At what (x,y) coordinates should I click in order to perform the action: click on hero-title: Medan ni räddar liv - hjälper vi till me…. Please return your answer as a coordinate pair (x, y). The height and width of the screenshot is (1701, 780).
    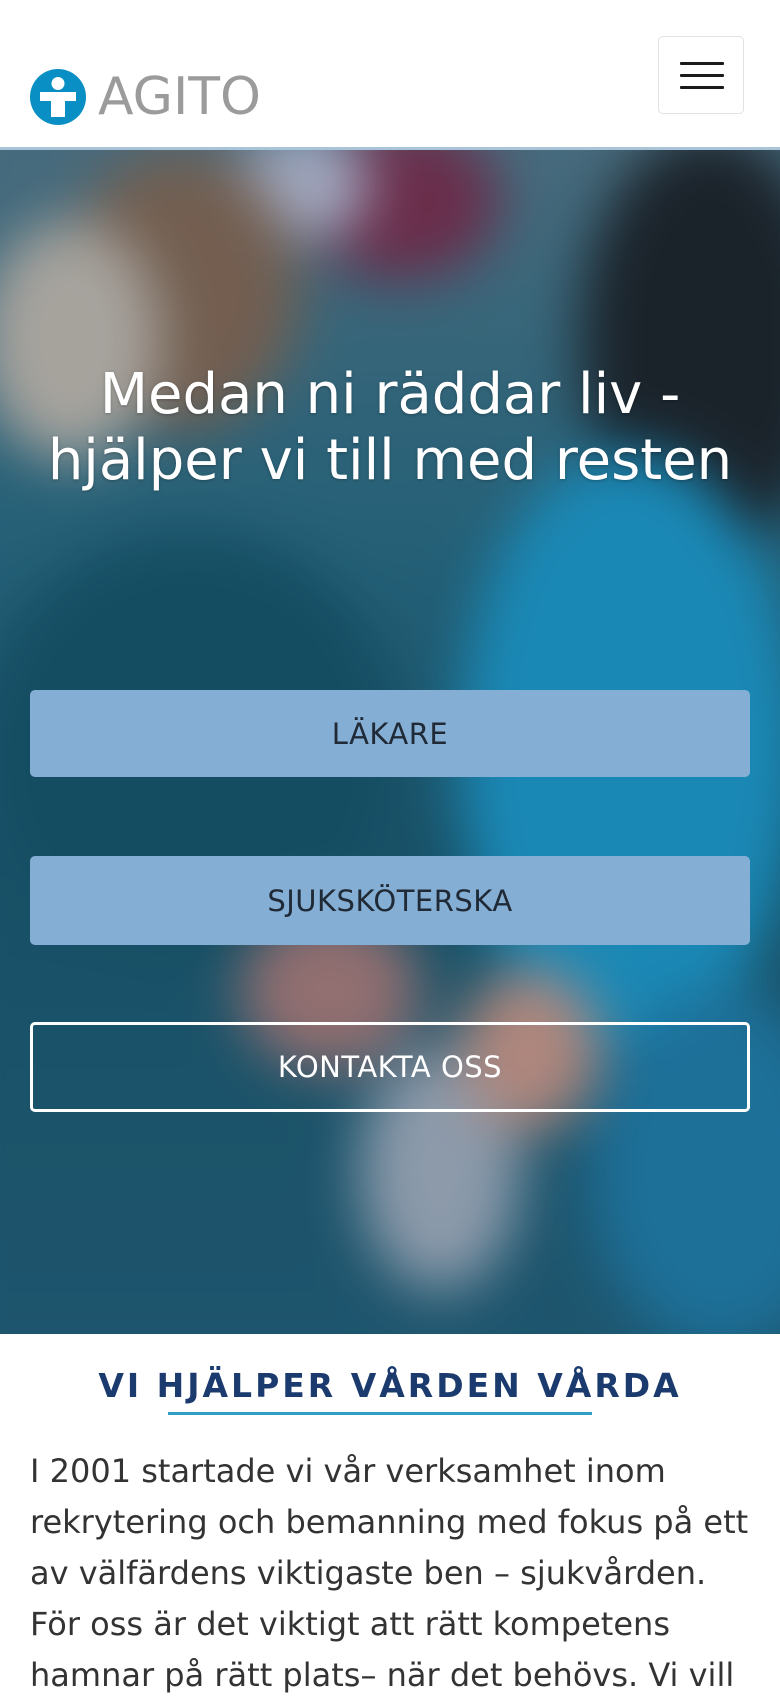
    Looking at the image, I should click on (390, 427).